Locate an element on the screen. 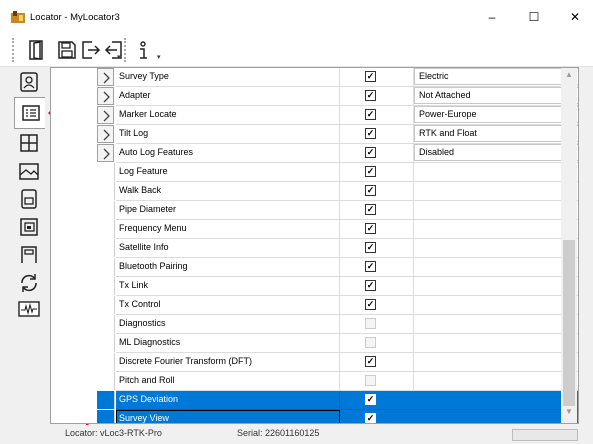 This screenshot has width=593, height=444. info-icon is located at coordinates (143, 50).